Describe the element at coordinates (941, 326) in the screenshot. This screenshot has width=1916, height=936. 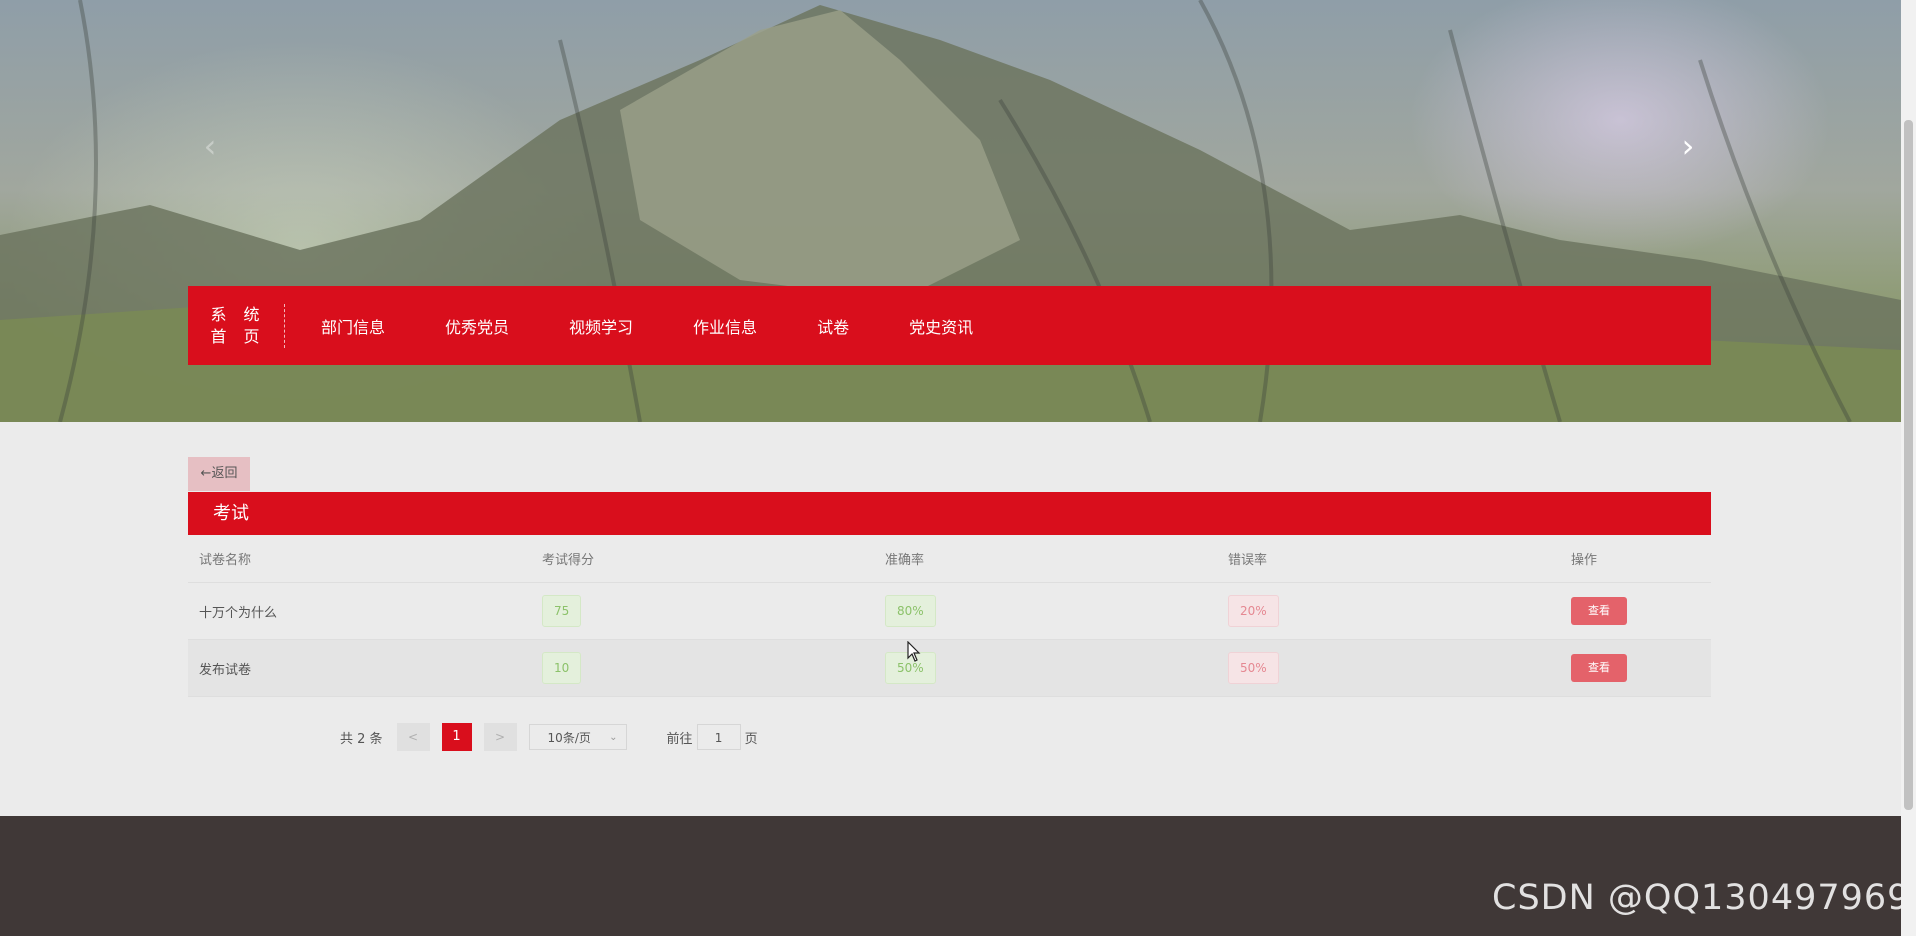
I see `nav-item-history-news: 党史资讯` at that location.